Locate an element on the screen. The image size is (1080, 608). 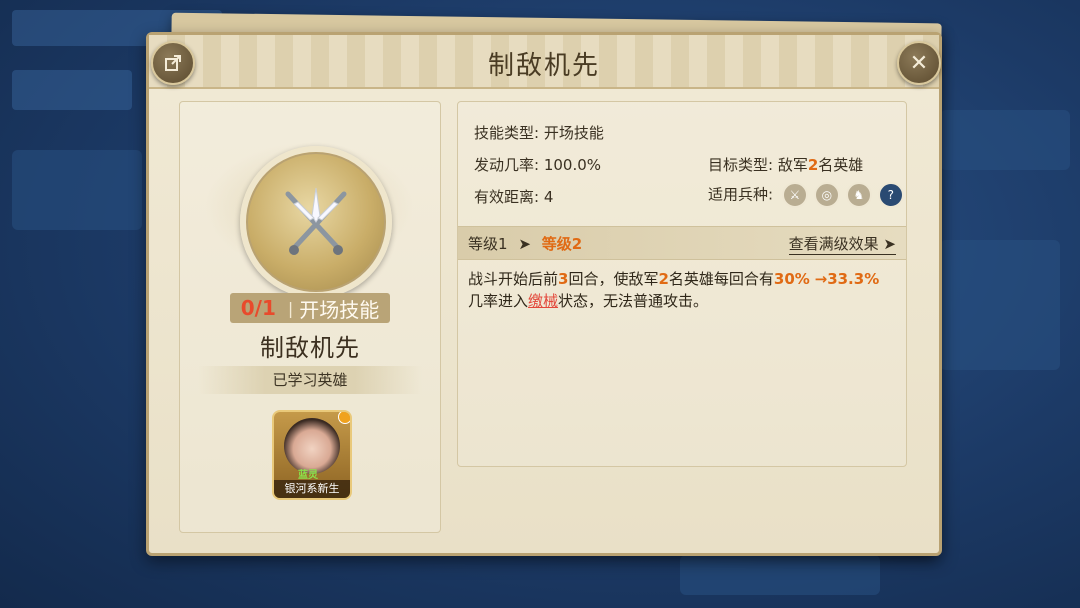
crossed-swords-icon is located at coordinates (316, 221).